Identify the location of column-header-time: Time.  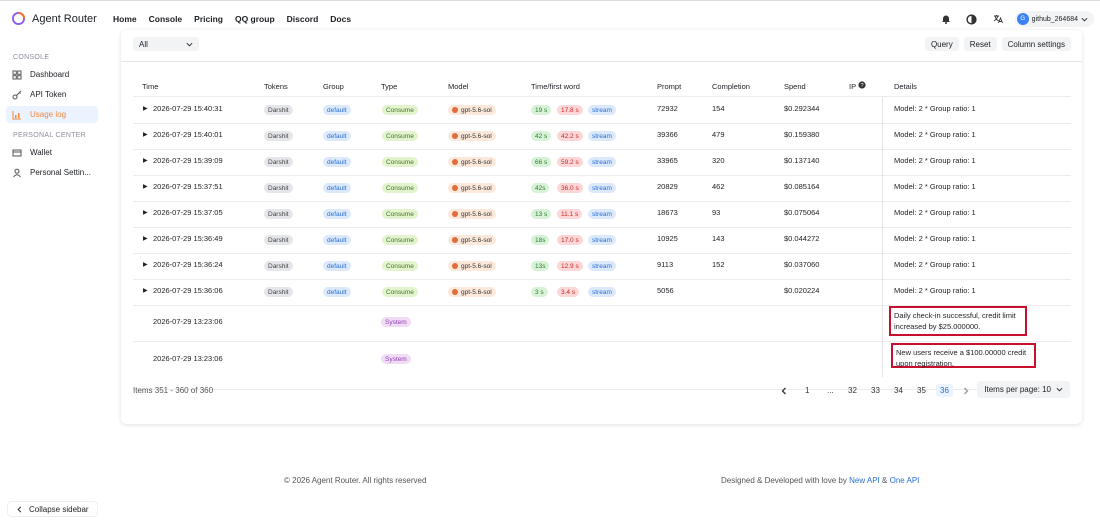
(150, 86).